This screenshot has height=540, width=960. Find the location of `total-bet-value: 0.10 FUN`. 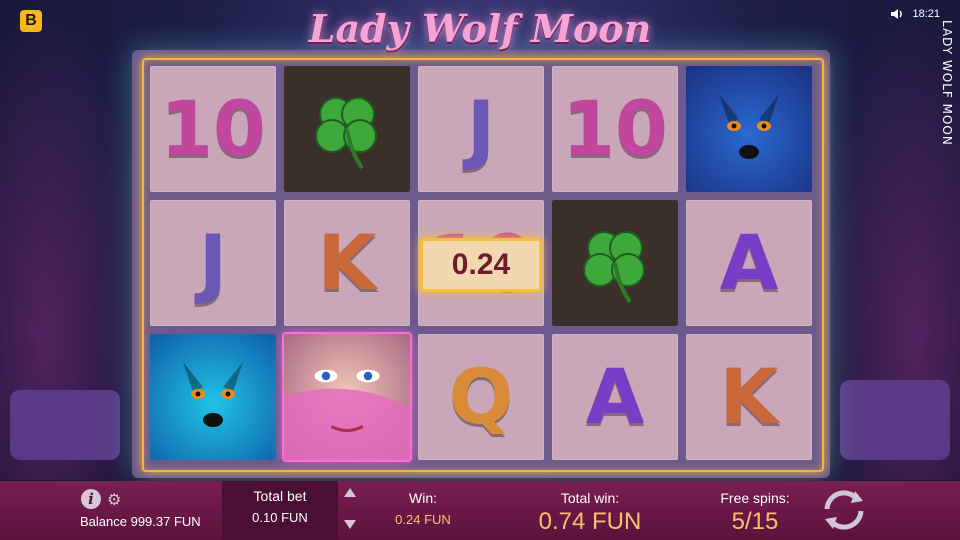

total-bet-value: 0.10 FUN is located at coordinates (280, 517).